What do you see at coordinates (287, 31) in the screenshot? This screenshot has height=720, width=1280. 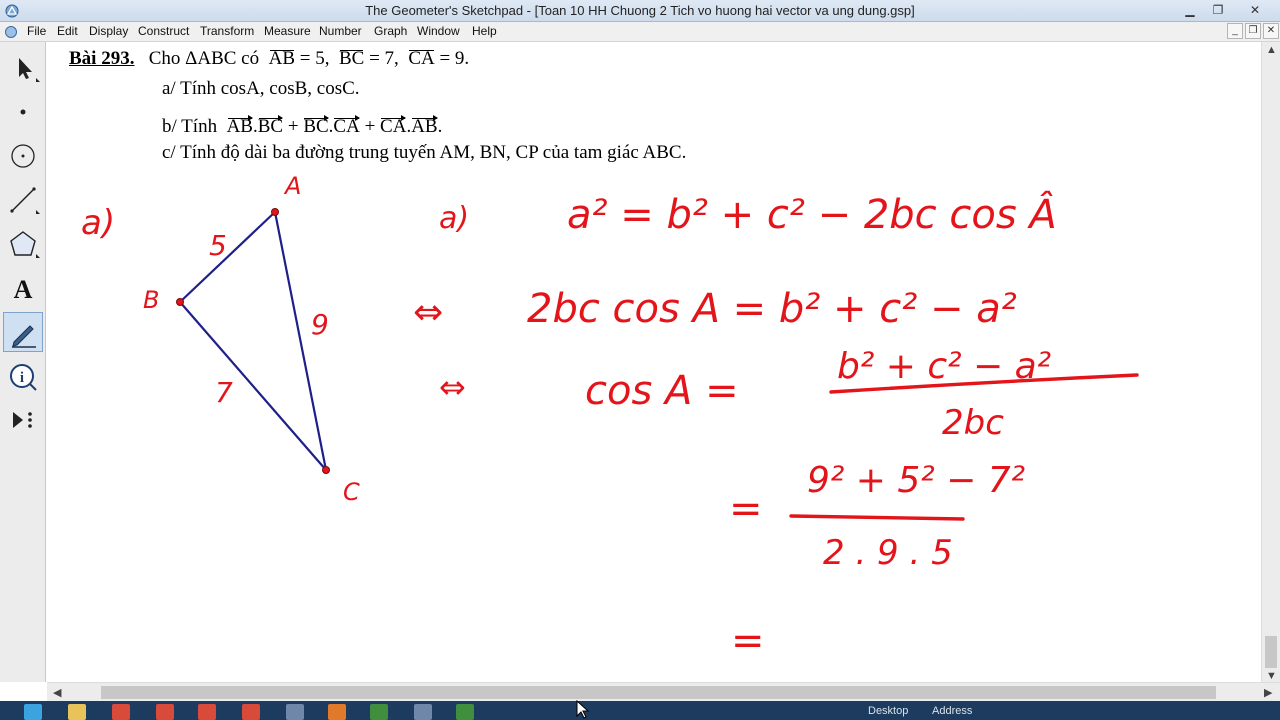 I see `menu-measure: Measure` at bounding box center [287, 31].